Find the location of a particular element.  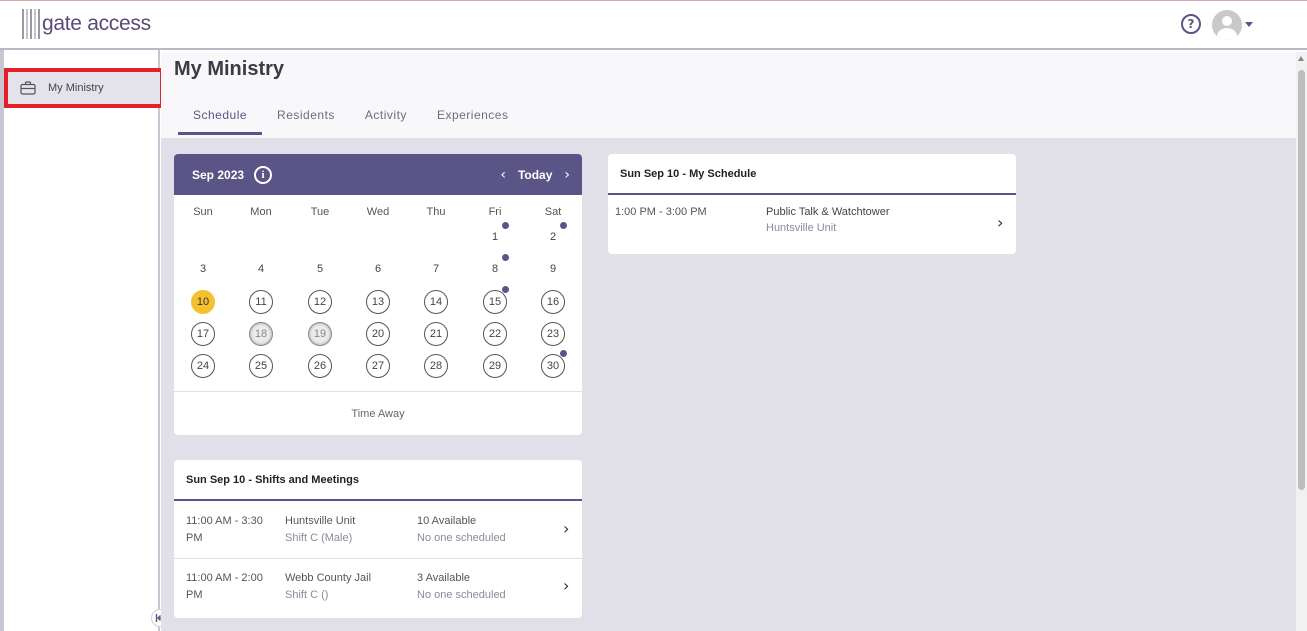

calendar-day: 5 is located at coordinates (320, 269).